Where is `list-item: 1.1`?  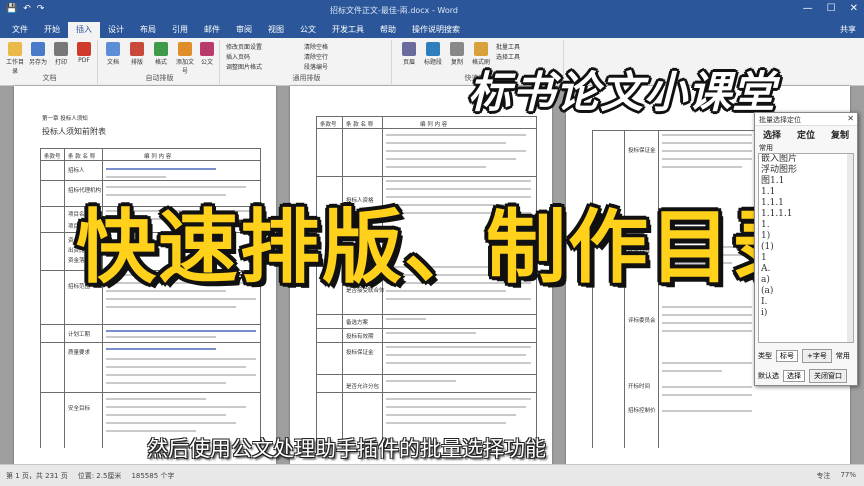 list-item: 1.1 is located at coordinates (806, 192).